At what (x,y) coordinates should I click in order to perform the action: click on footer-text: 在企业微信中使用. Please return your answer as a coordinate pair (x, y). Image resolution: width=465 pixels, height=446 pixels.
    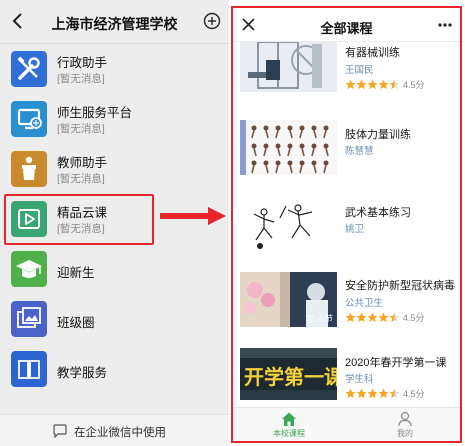
    Looking at the image, I should click on (120, 433).